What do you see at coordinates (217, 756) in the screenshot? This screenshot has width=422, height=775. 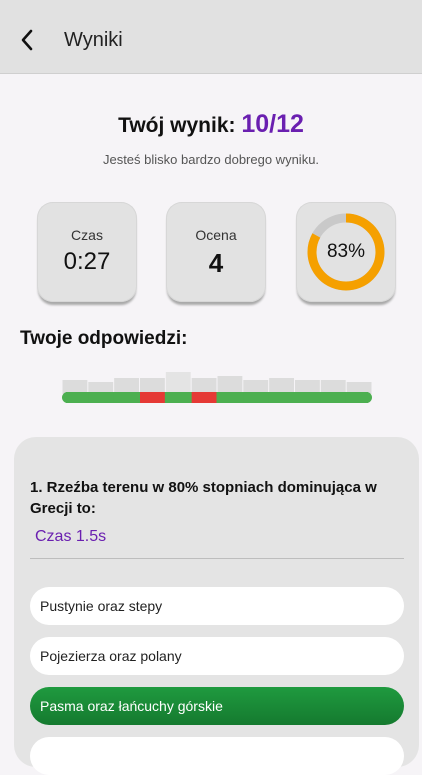 I see `answer-option` at bounding box center [217, 756].